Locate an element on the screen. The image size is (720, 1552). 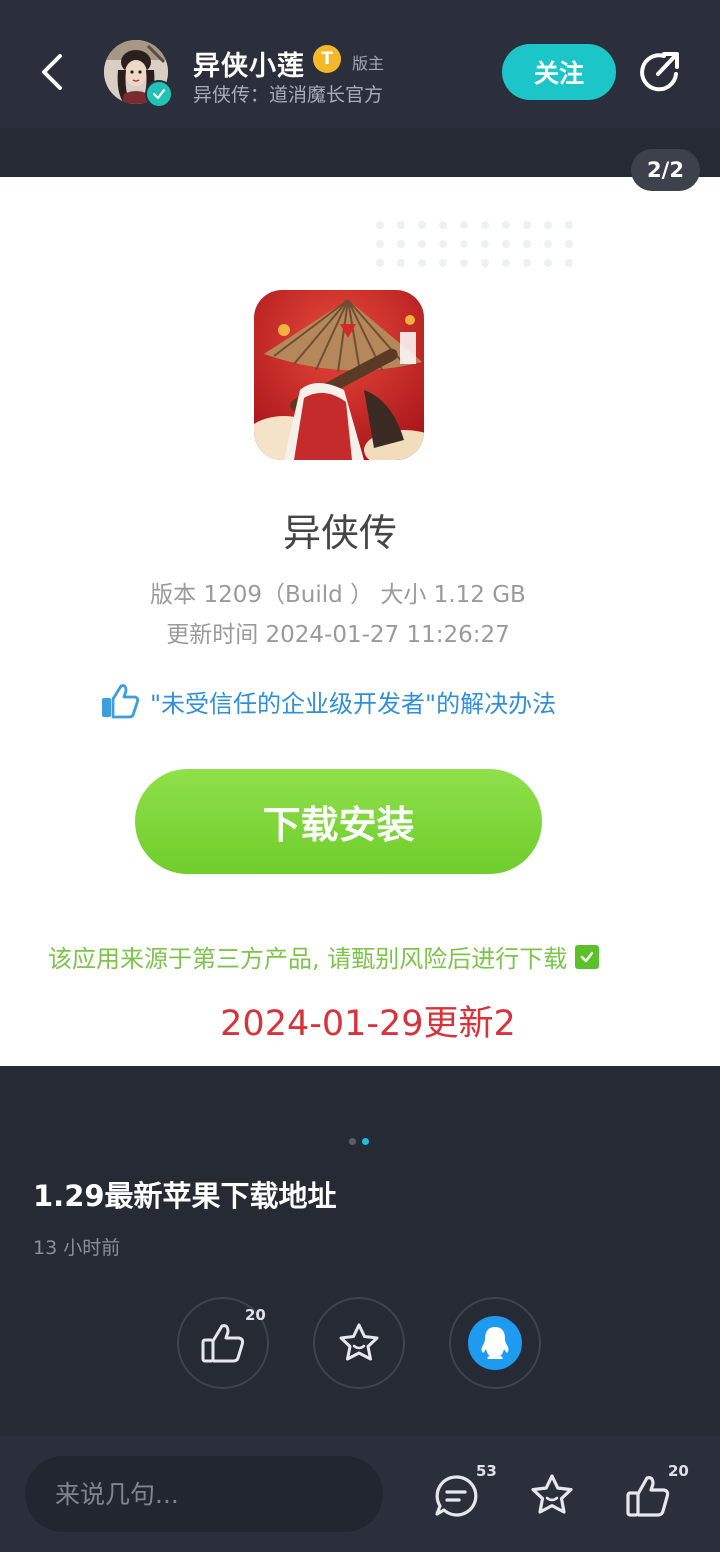
share-icon is located at coordinates (659, 72).